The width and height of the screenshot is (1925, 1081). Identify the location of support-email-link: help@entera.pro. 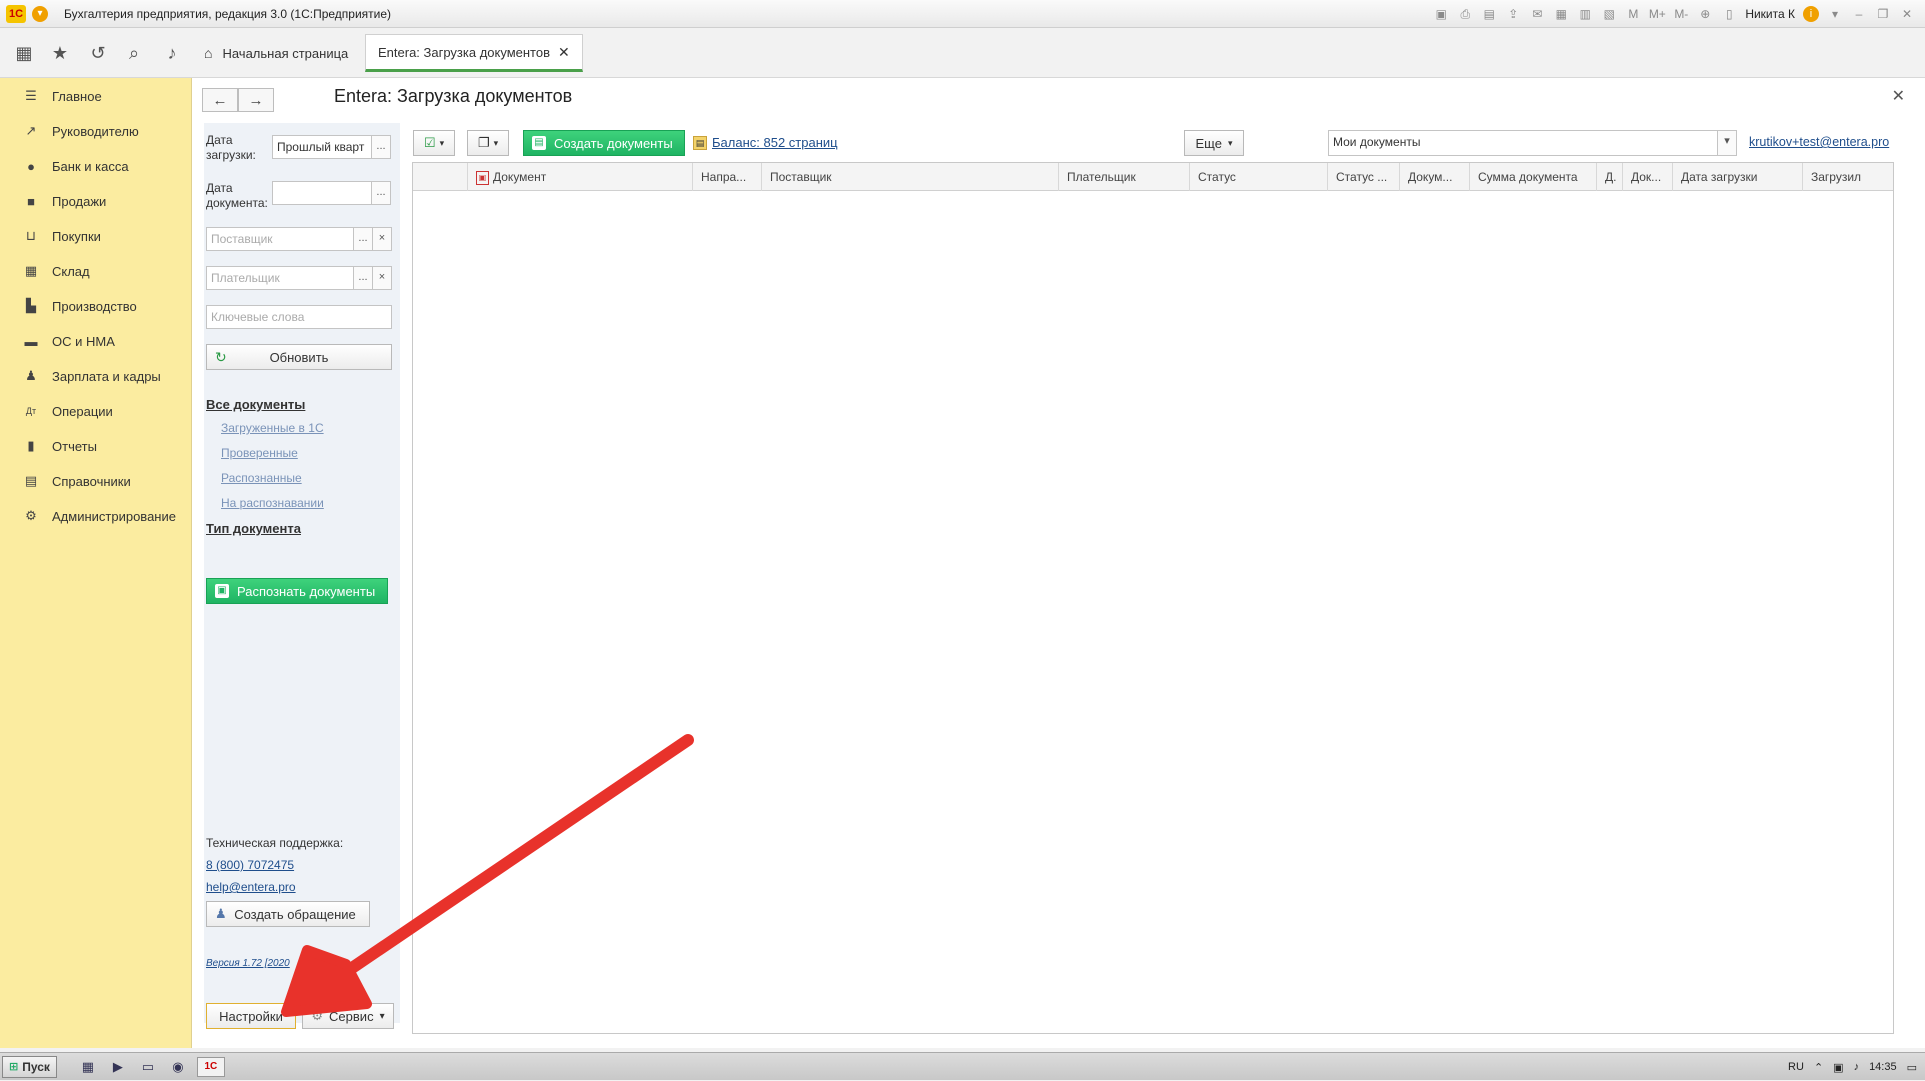
(251, 887).